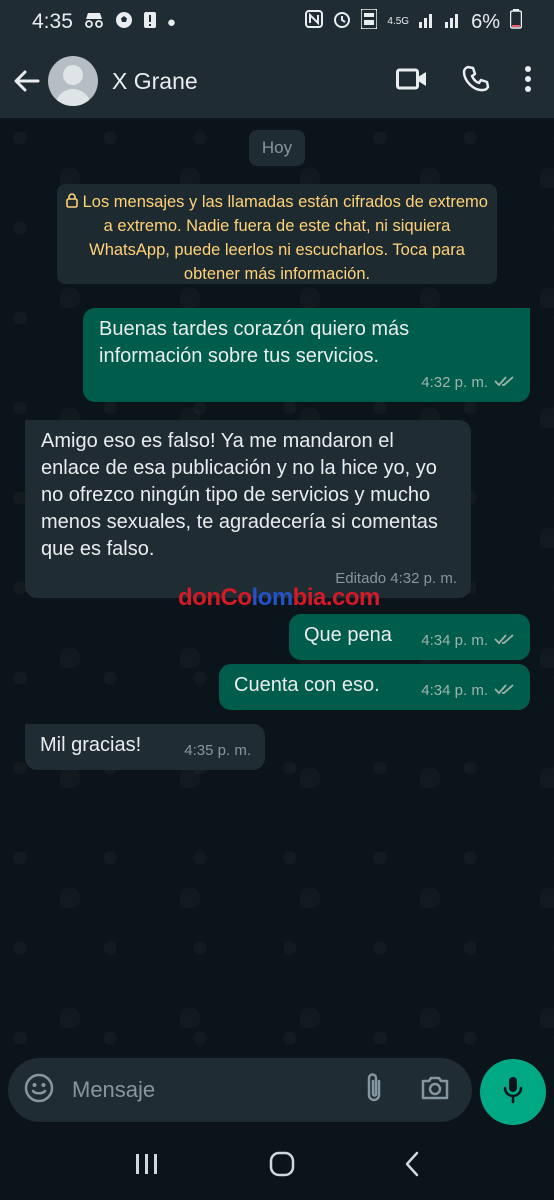 Image resolution: width=554 pixels, height=1200 pixels. What do you see at coordinates (94, 22) in the screenshot?
I see `incognito-icon` at bounding box center [94, 22].